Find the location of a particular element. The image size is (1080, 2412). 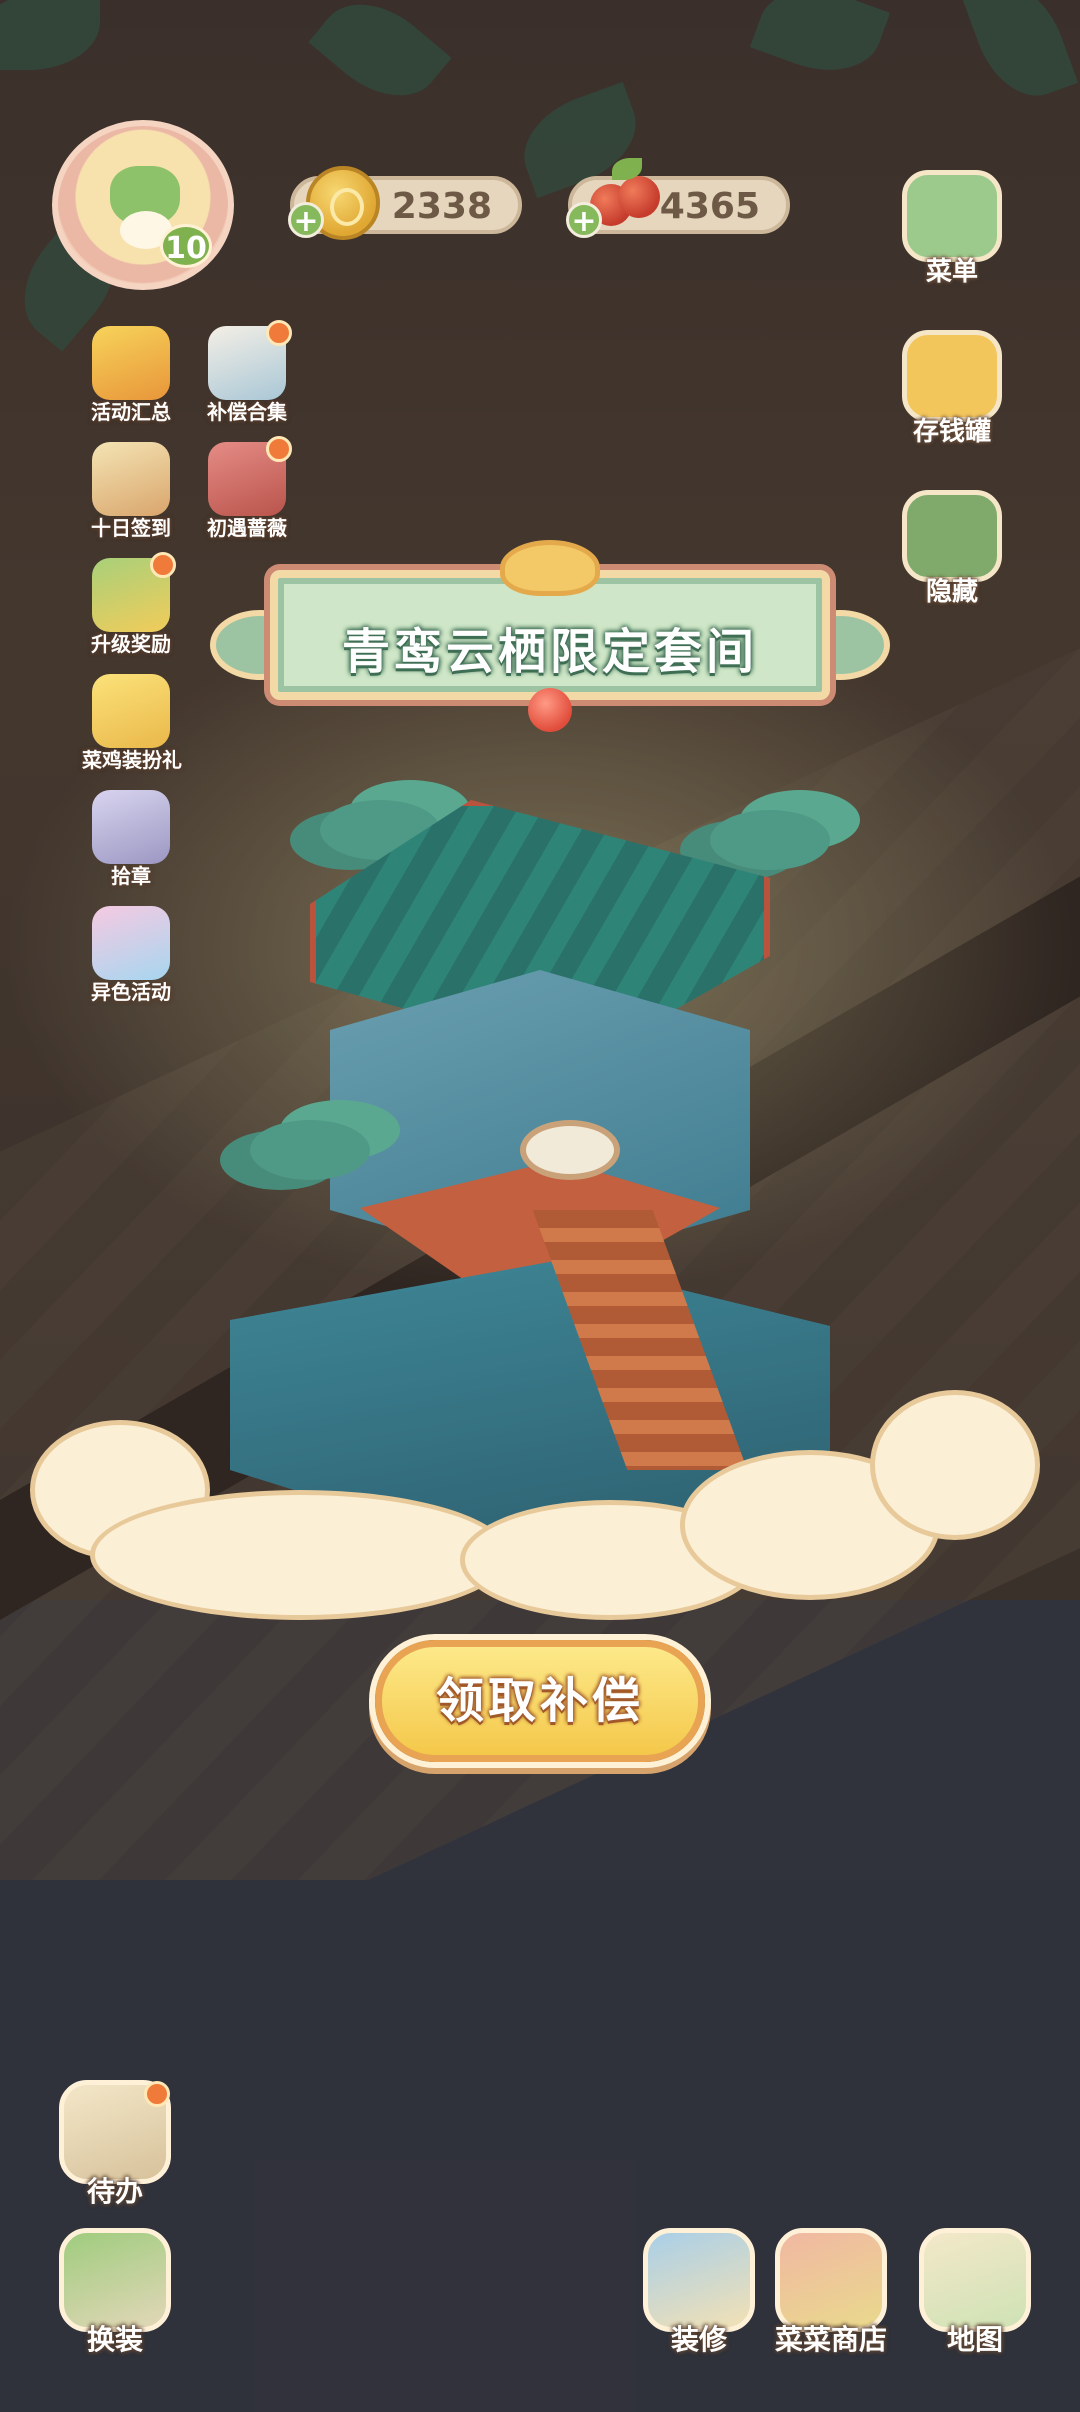

piggy-bank-button: 存钱罐 is located at coordinates (952, 389).